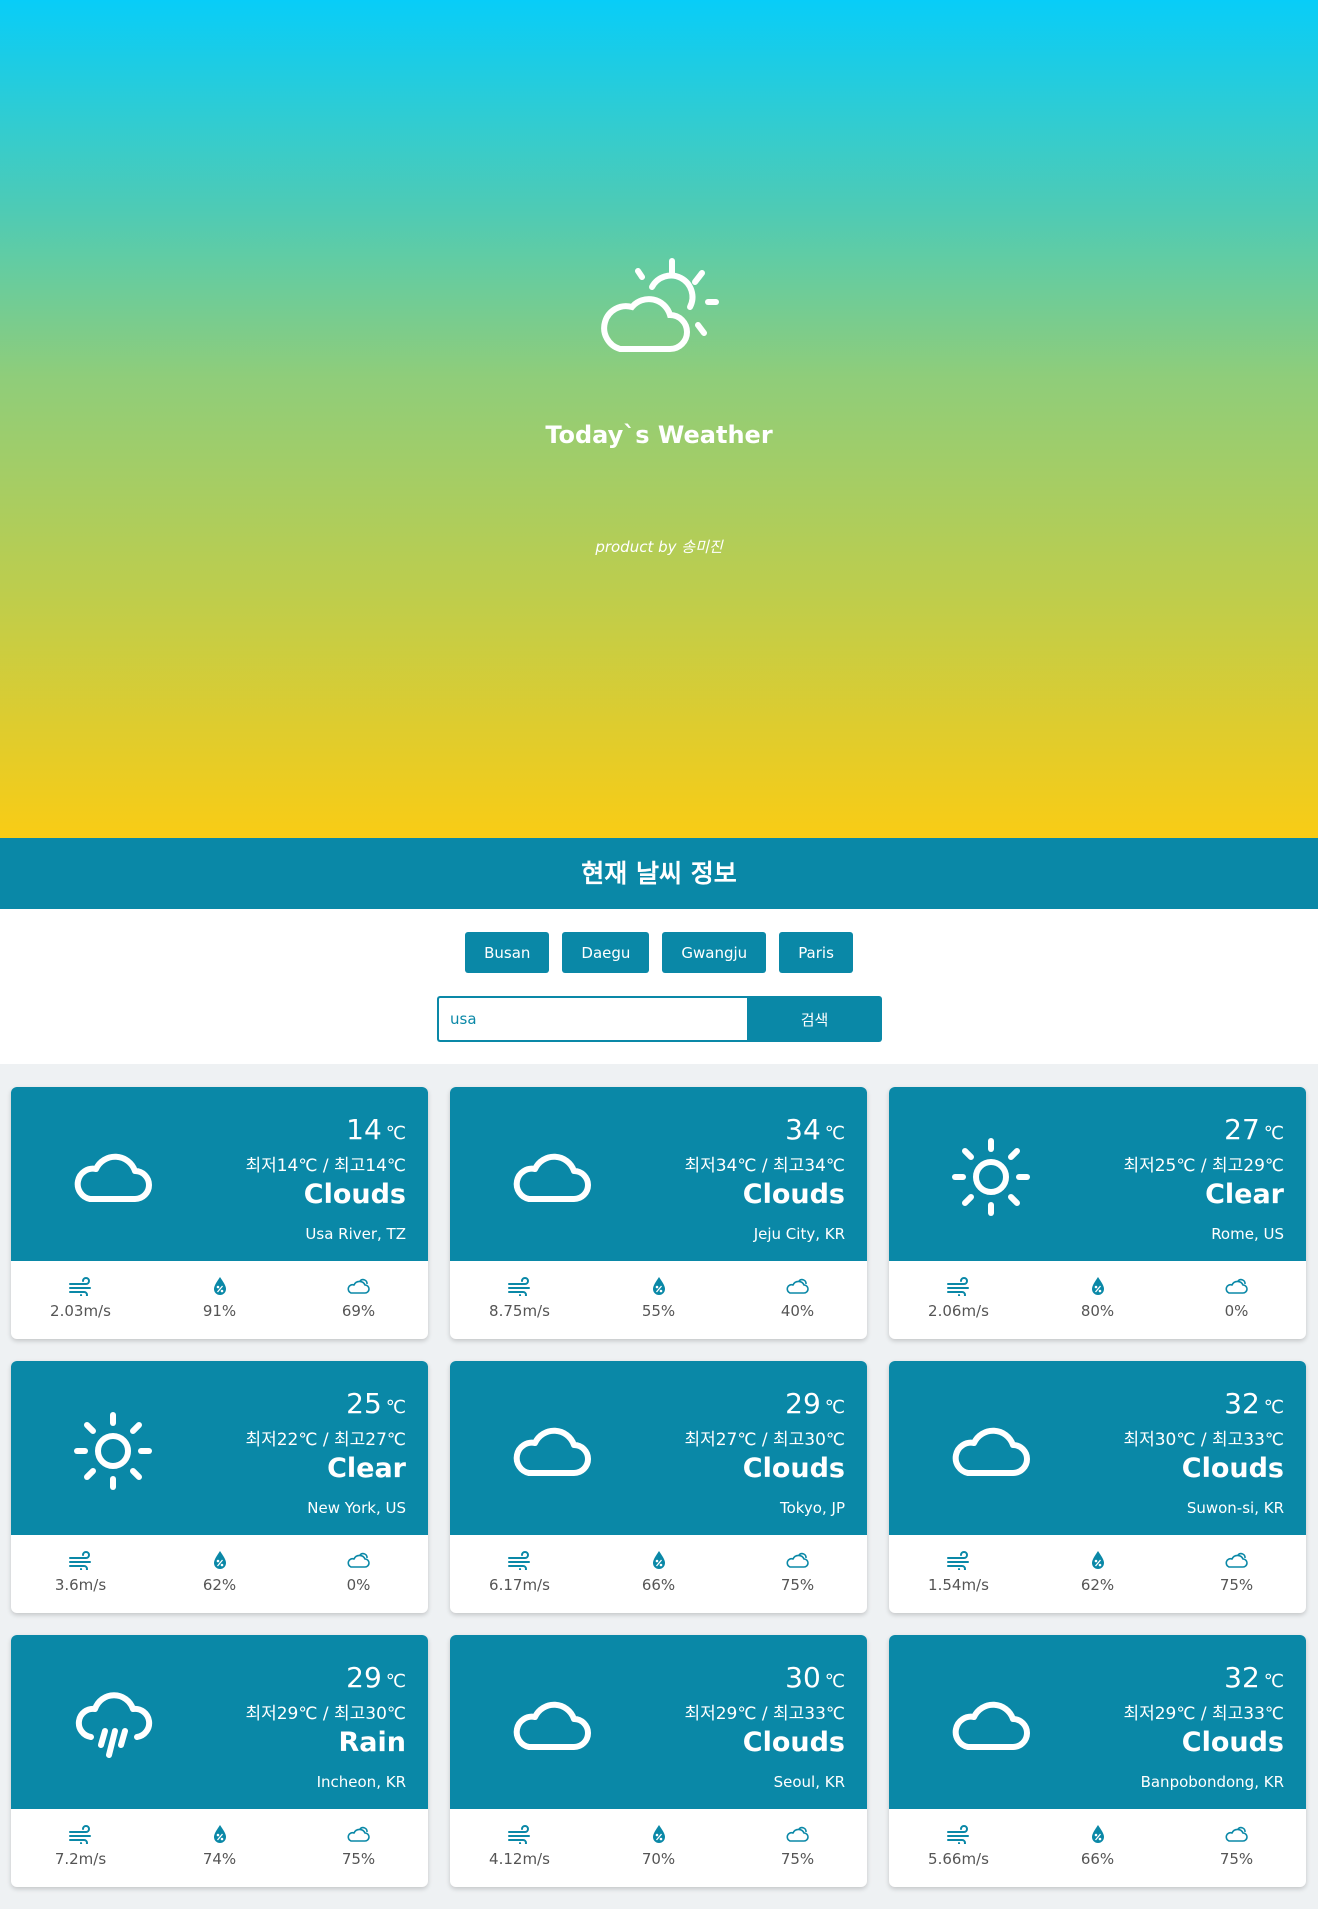 The height and width of the screenshot is (1909, 1318). I want to click on partly-sunny-icon, so click(660, 305).